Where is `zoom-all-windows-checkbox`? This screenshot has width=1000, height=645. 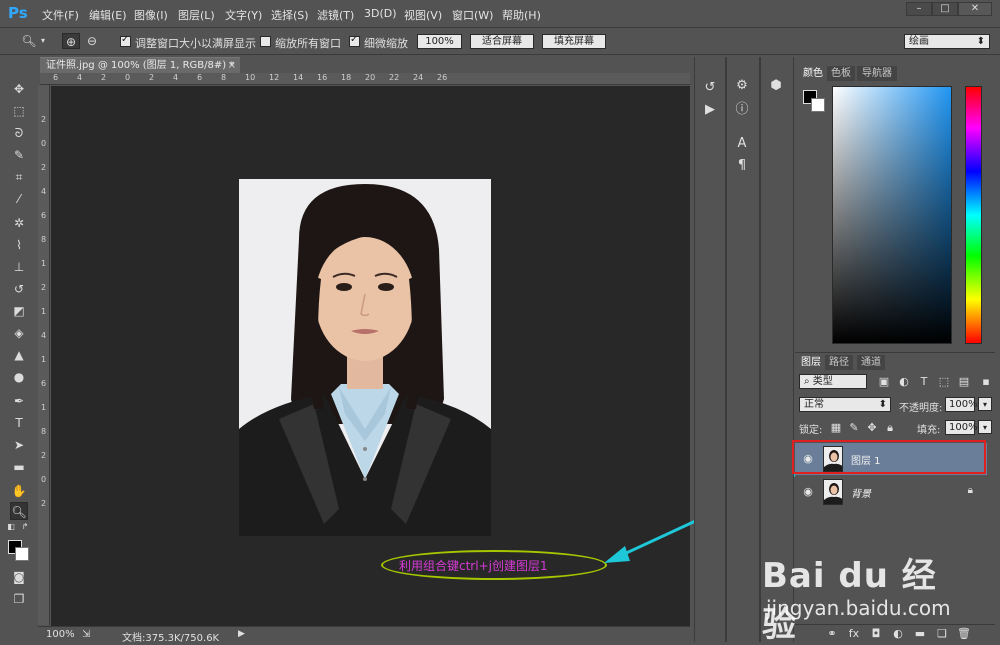
zoom-all-windows-checkbox is located at coordinates (265, 41).